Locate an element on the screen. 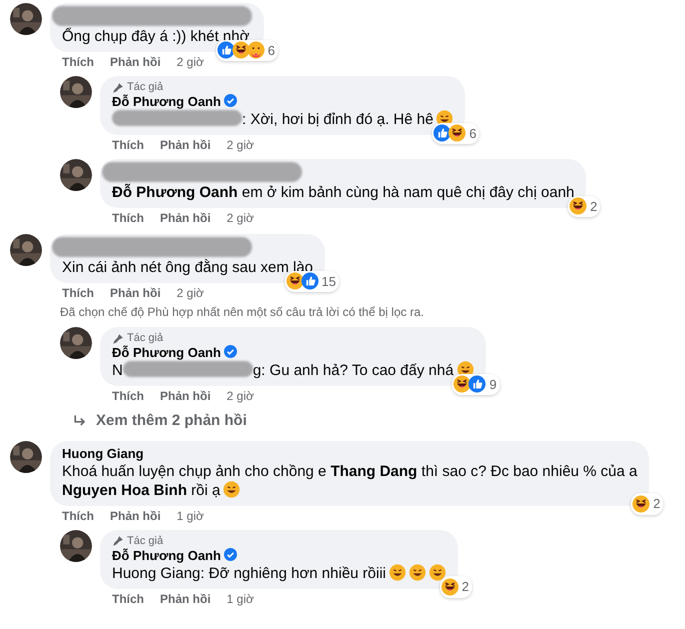 The image size is (685, 629). author-name: Huong Giang is located at coordinates (103, 453).